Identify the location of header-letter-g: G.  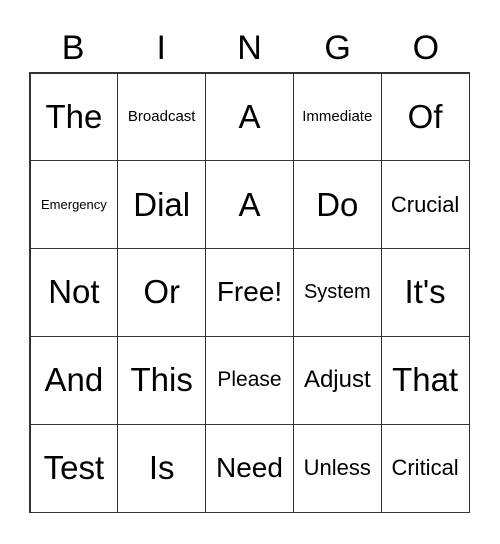
(337, 48).